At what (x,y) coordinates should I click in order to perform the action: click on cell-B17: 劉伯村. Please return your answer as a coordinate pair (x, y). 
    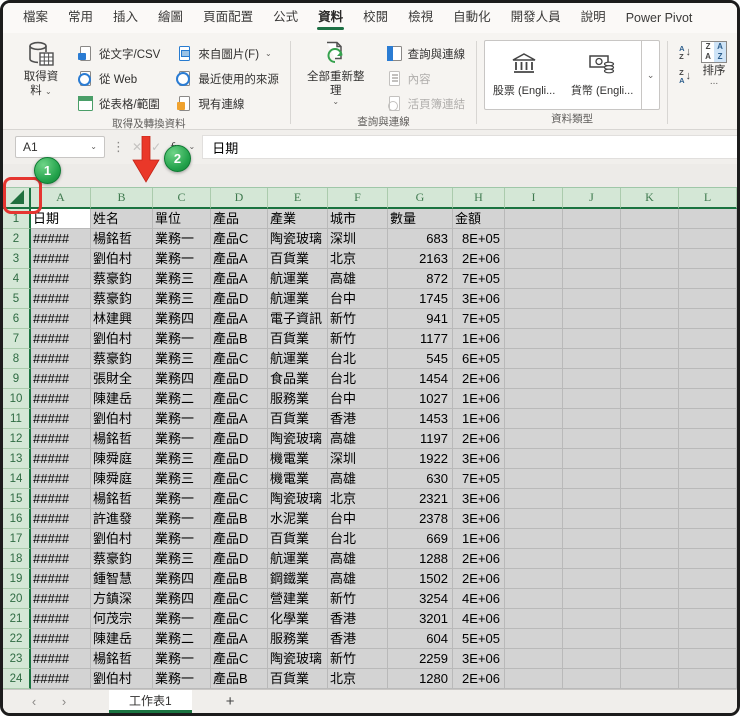
    Looking at the image, I should click on (122, 539).